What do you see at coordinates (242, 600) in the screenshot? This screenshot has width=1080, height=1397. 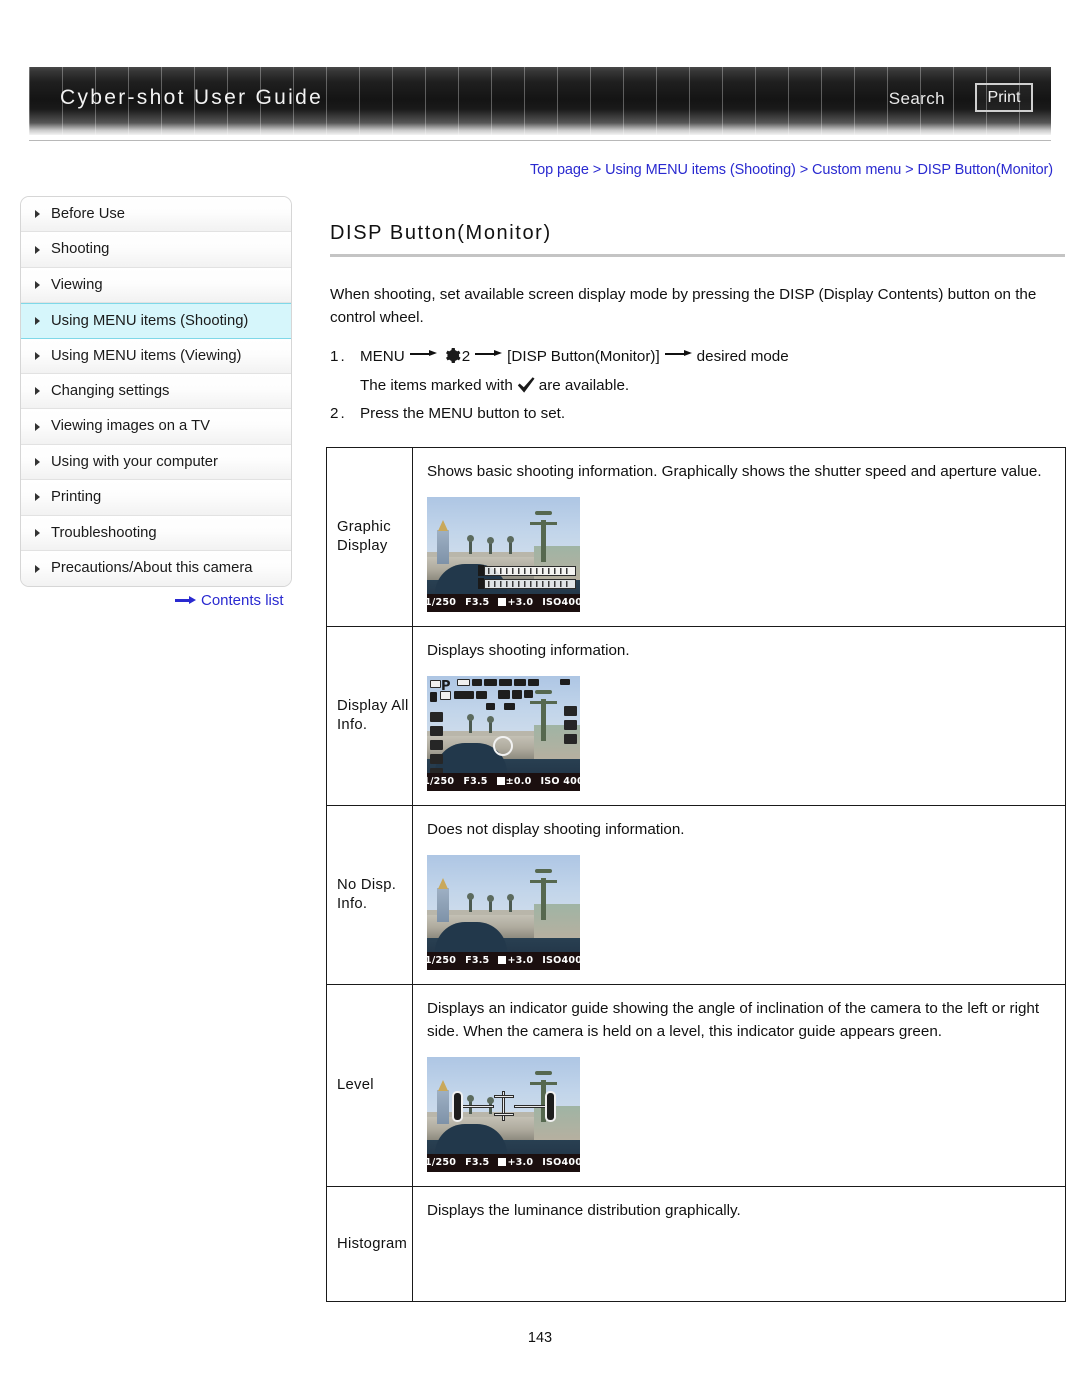 I see `contents-list-label: Contents list` at bounding box center [242, 600].